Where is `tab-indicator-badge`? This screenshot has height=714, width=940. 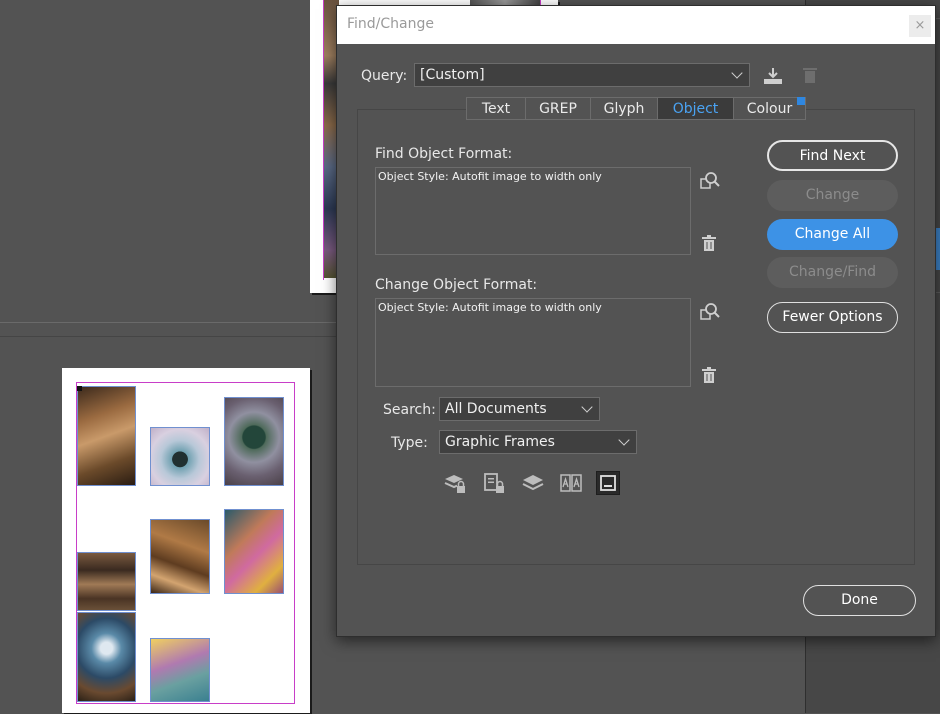
tab-indicator-badge is located at coordinates (801, 101).